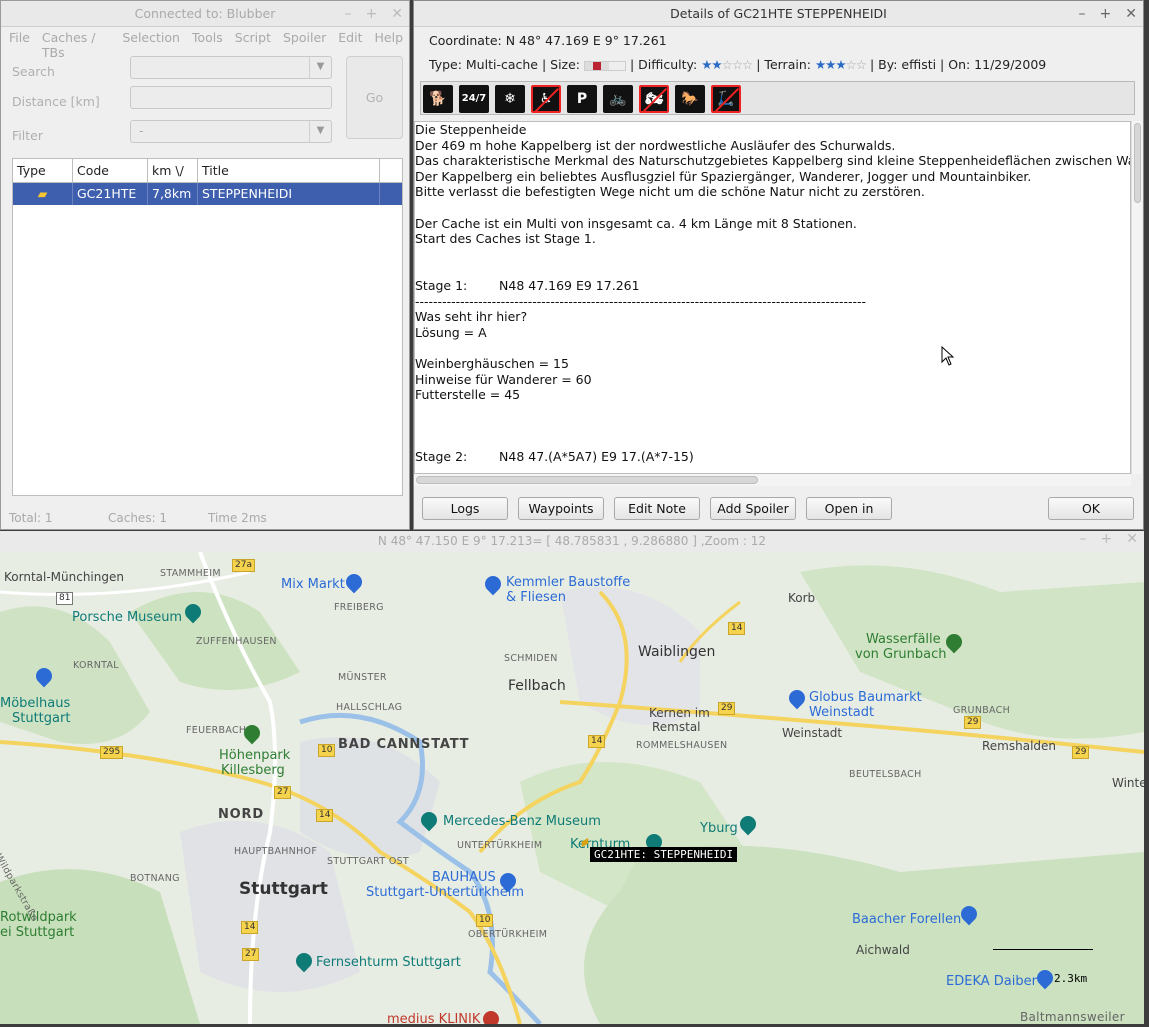 The height and width of the screenshot is (1027, 1149). I want to click on open-in-browser-button: Open in brows, so click(849, 508).